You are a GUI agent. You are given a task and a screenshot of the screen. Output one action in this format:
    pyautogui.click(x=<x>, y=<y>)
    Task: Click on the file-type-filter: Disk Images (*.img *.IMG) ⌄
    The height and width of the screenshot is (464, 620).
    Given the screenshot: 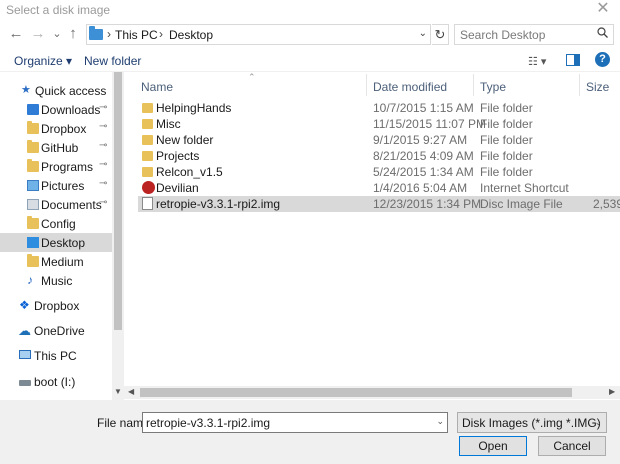 What is the action you would take?
    pyautogui.click(x=532, y=422)
    